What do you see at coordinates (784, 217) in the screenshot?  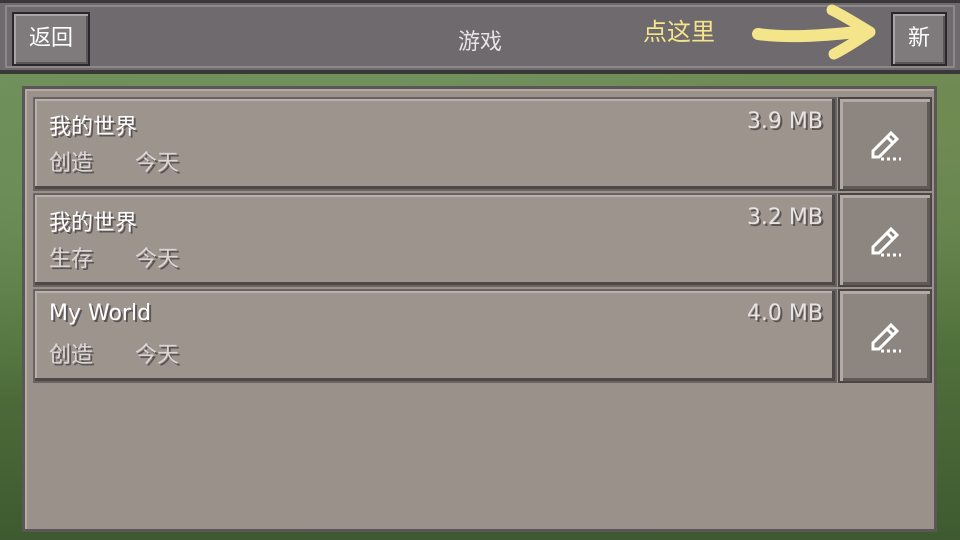 I see `world-size: 3.2 MB` at bounding box center [784, 217].